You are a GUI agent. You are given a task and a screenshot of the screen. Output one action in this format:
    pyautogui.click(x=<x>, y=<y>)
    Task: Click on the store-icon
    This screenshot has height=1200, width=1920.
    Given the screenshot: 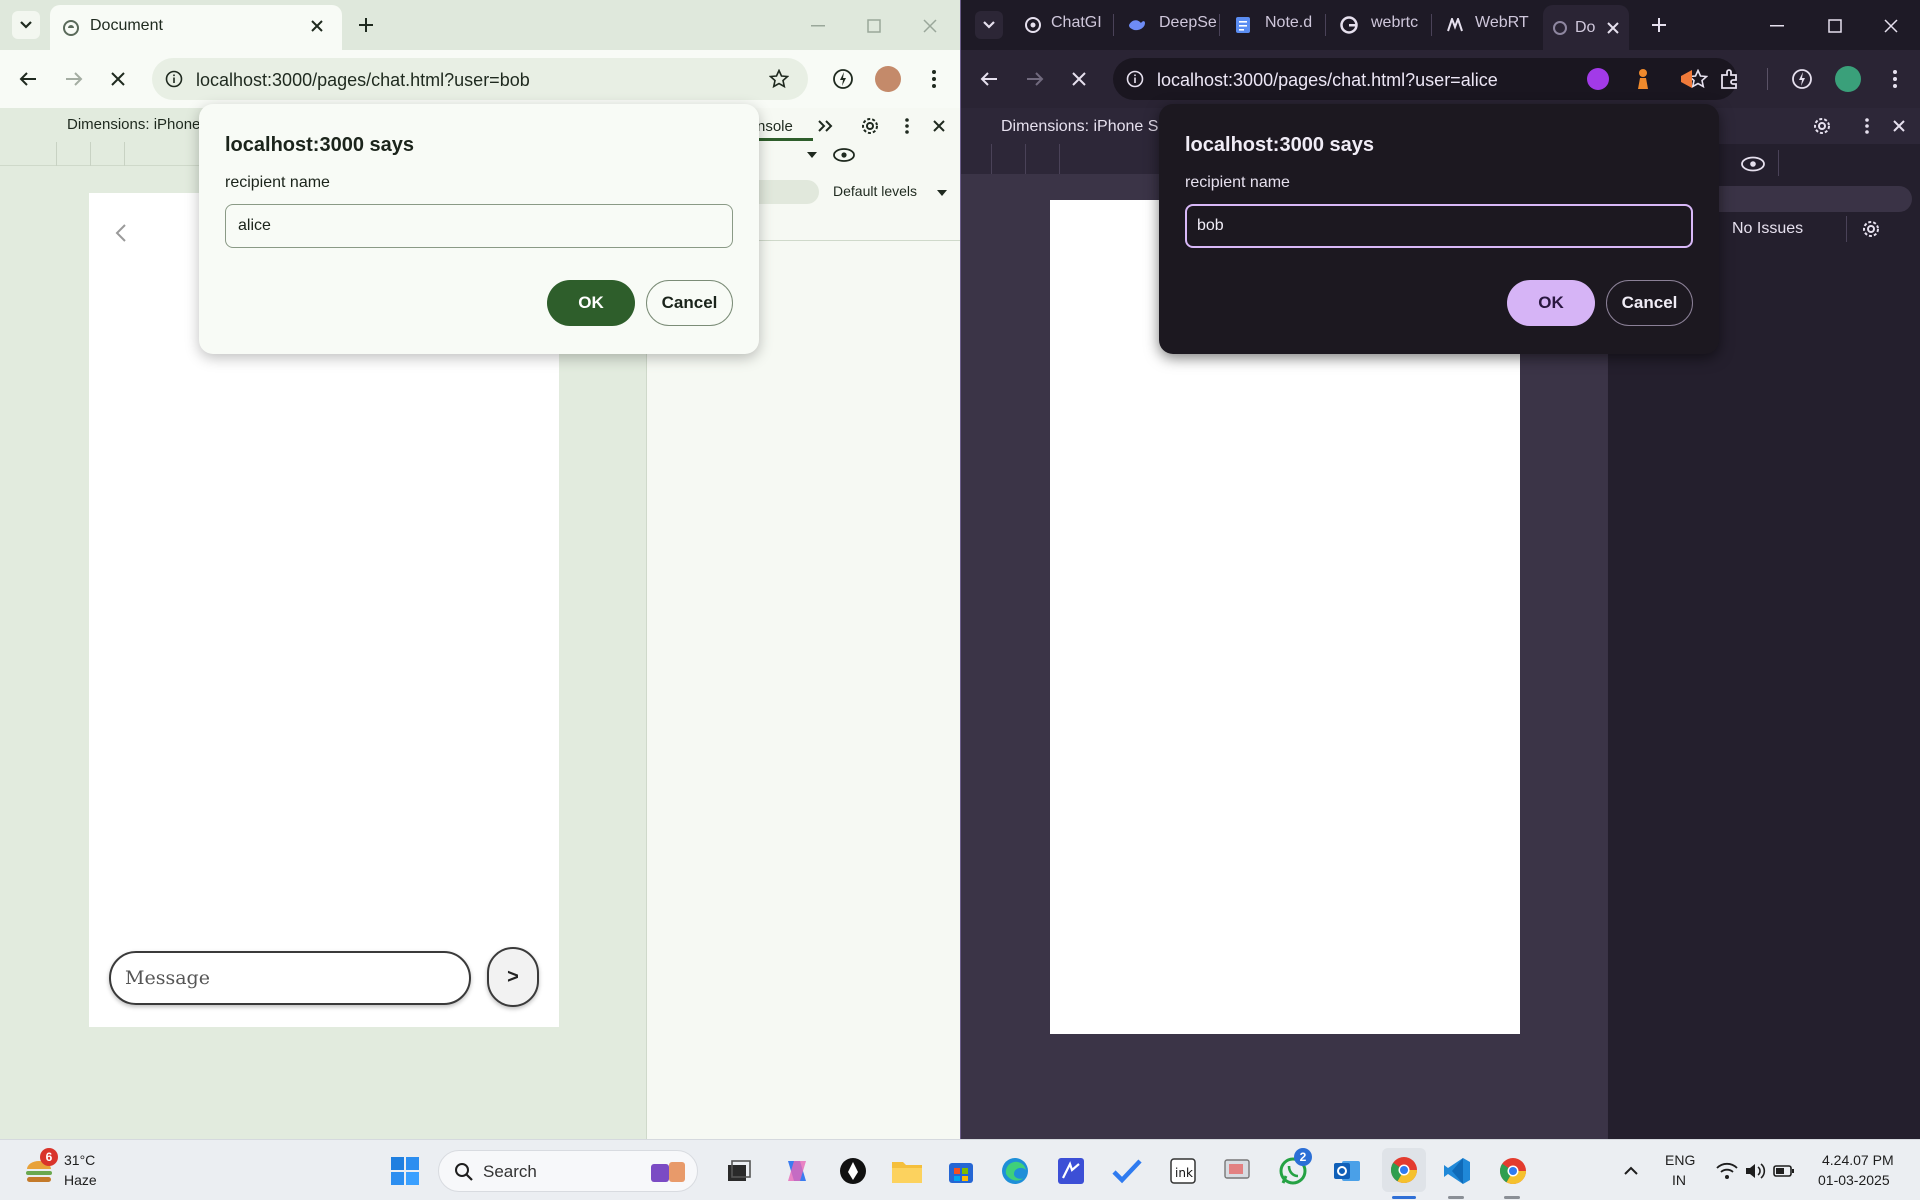 What is the action you would take?
    pyautogui.click(x=961, y=1171)
    